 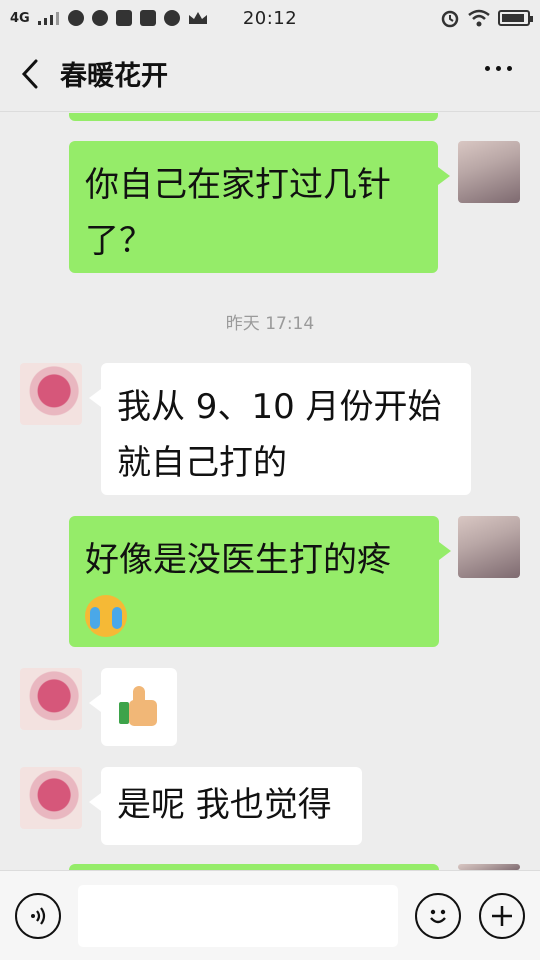 I want to click on more-dots-icon, so click(x=487, y=68).